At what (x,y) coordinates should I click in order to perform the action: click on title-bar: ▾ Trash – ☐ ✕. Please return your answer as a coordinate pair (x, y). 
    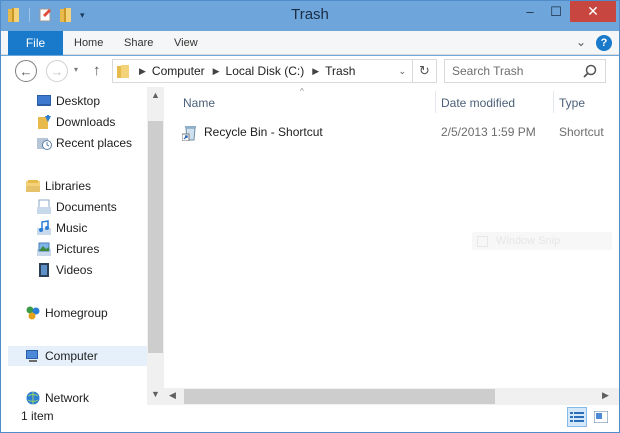
    Looking at the image, I should click on (310, 16).